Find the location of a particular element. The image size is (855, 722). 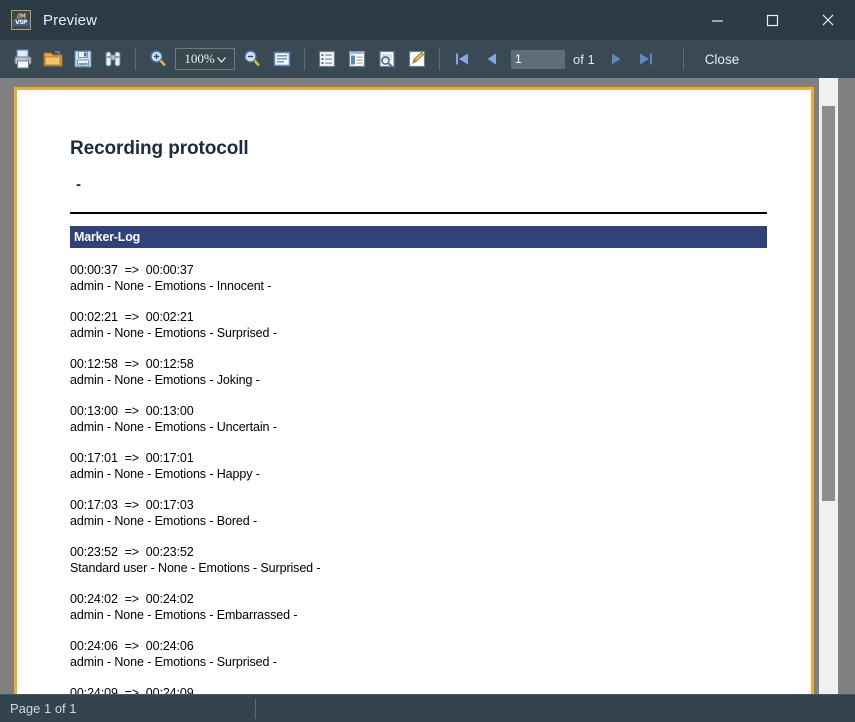

status-separator is located at coordinates (255, 709).